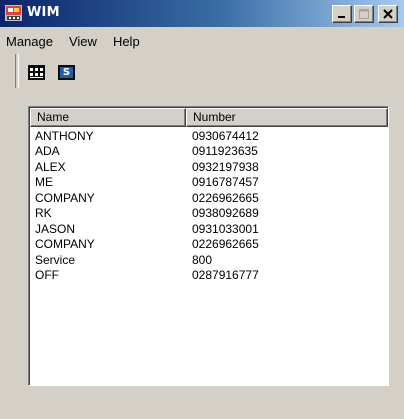 This screenshot has height=419, width=404. I want to click on column-header-number: Number, so click(287, 117).